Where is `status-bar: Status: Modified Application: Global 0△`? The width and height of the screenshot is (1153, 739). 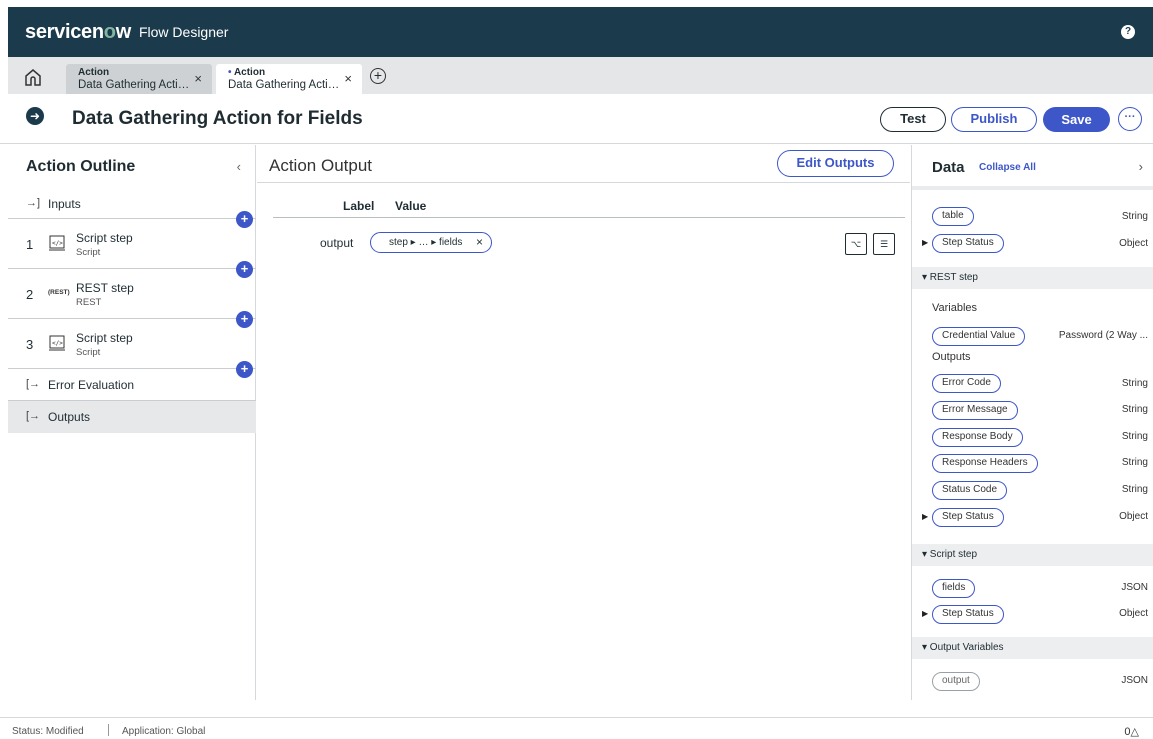
status-bar: Status: Modified Application: Global 0△ is located at coordinates (576, 728).